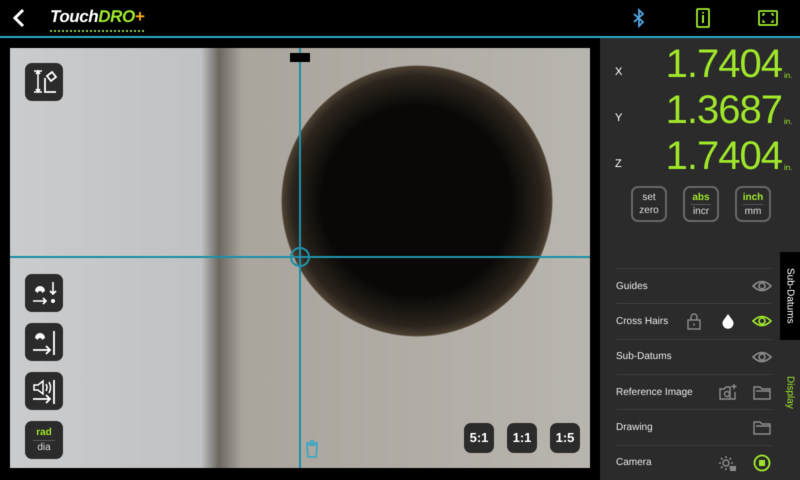 The height and width of the screenshot is (480, 800). What do you see at coordinates (44, 82) in the screenshot?
I see `measure-tool-button` at bounding box center [44, 82].